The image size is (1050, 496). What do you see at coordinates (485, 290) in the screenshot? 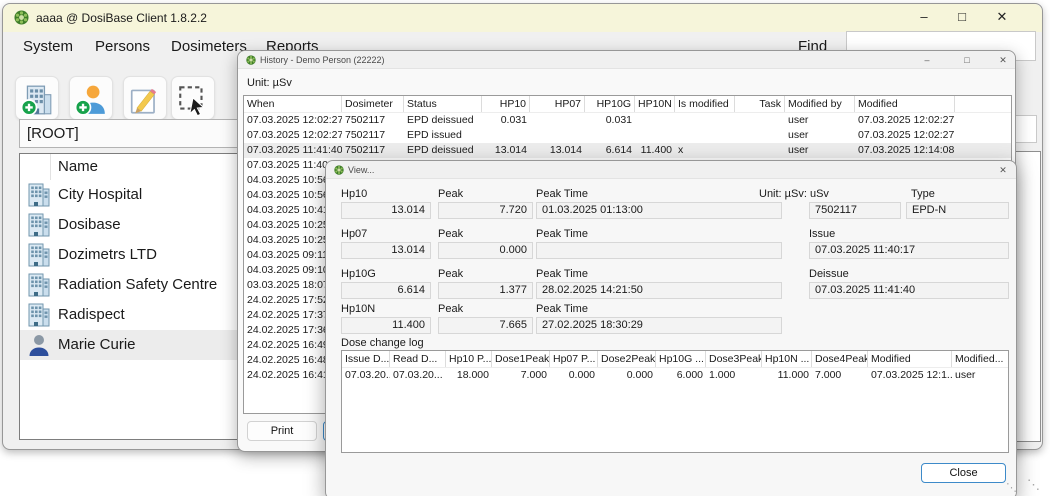
I see `hp10g-peak-field: 1.377` at bounding box center [485, 290].